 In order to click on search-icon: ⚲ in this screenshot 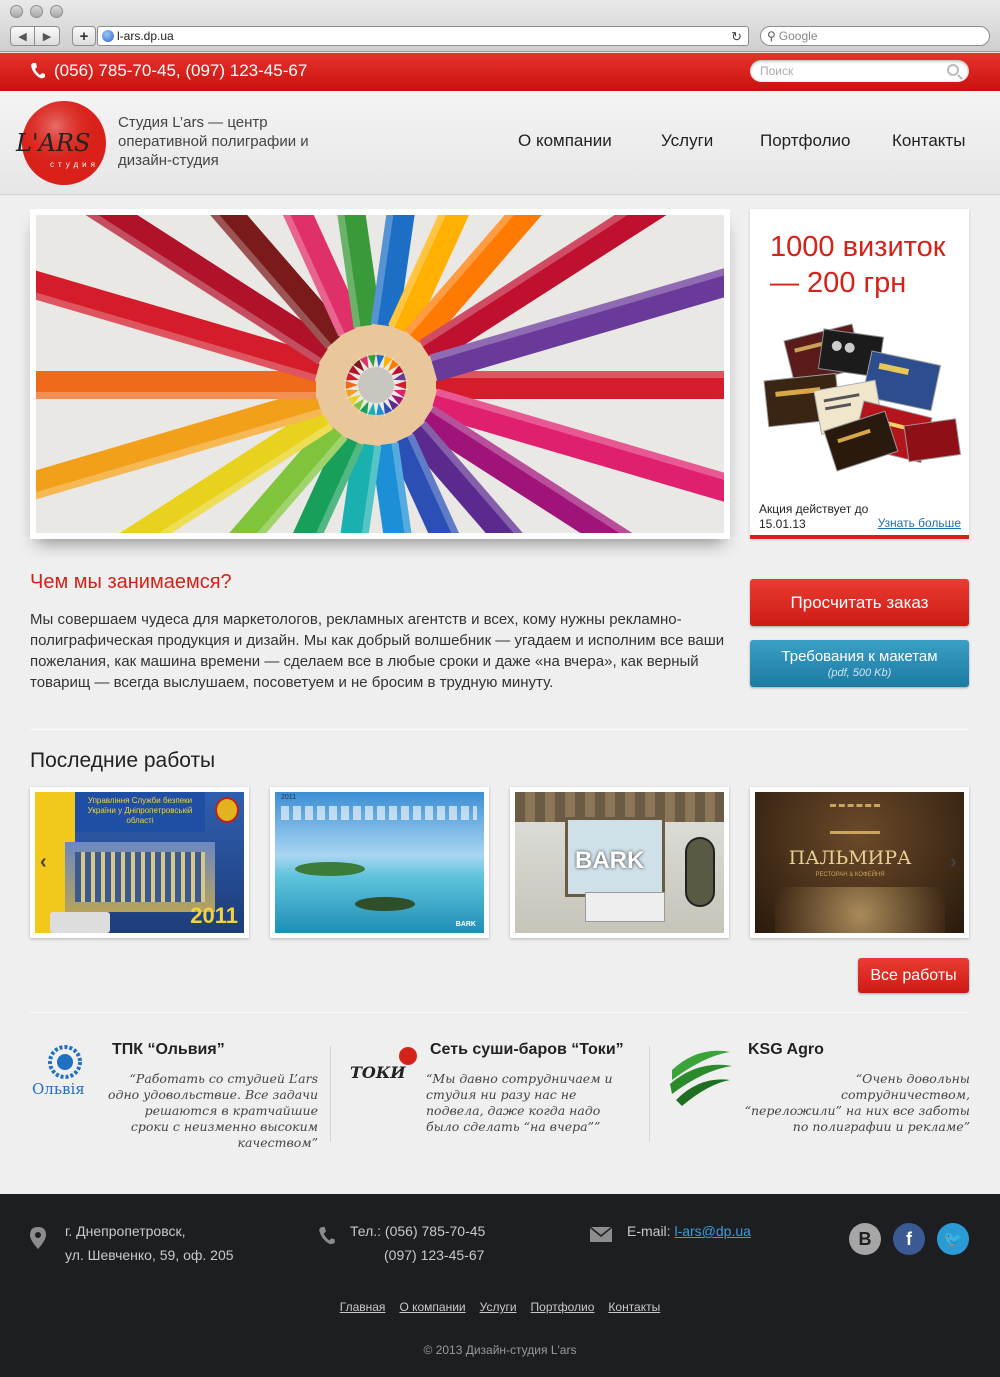, I will do `click(771, 36)`.